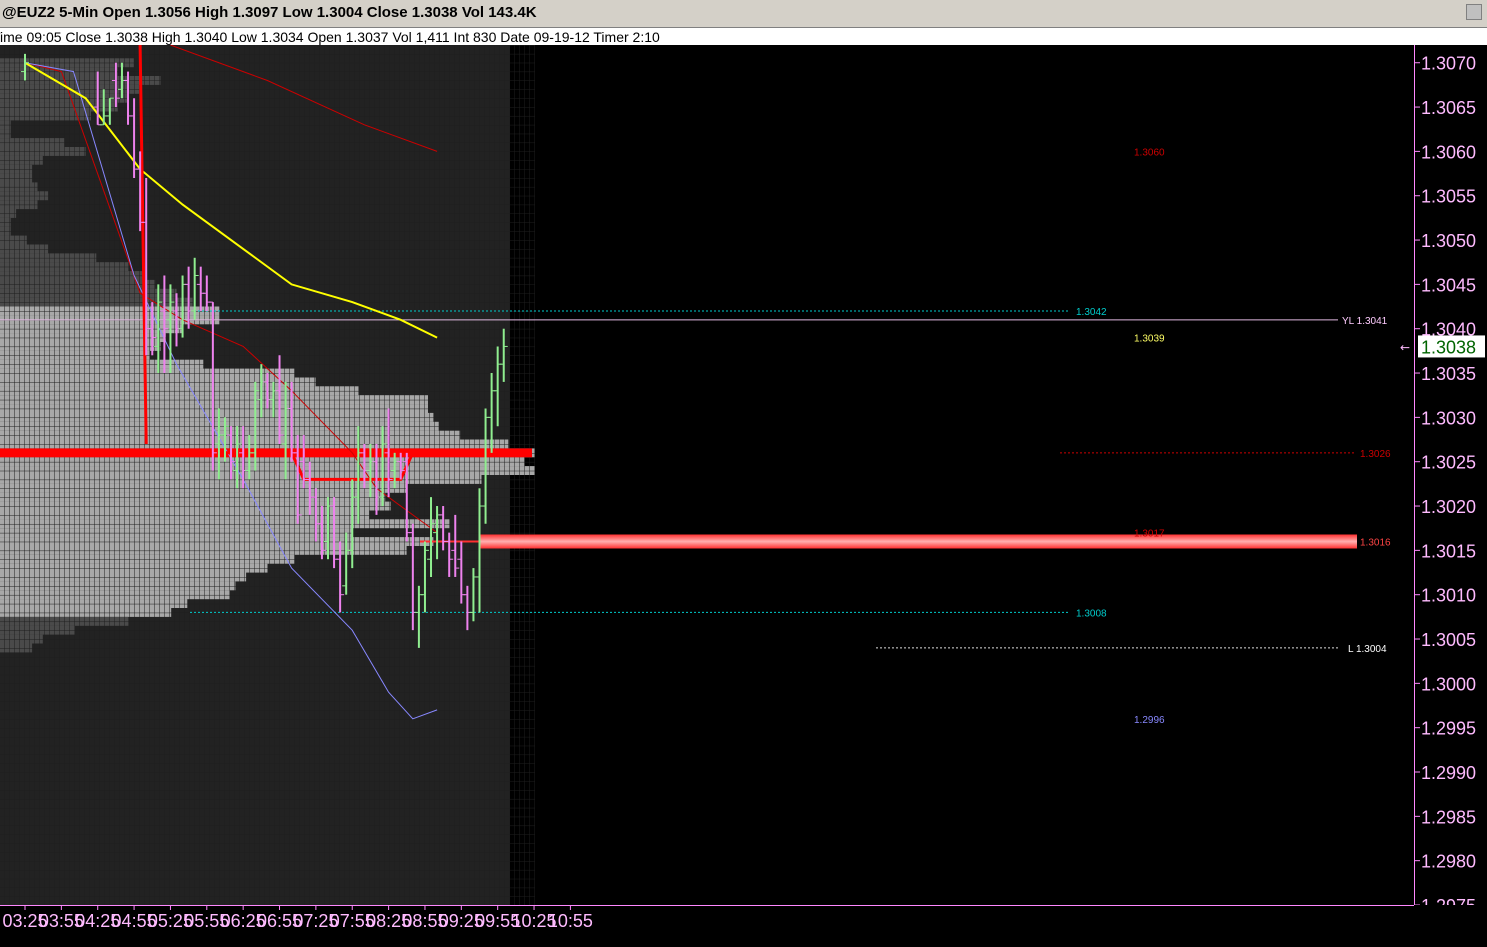 The image size is (1487, 947). What do you see at coordinates (1091, 312) in the screenshot?
I see `level-label: 1.3042` at bounding box center [1091, 312].